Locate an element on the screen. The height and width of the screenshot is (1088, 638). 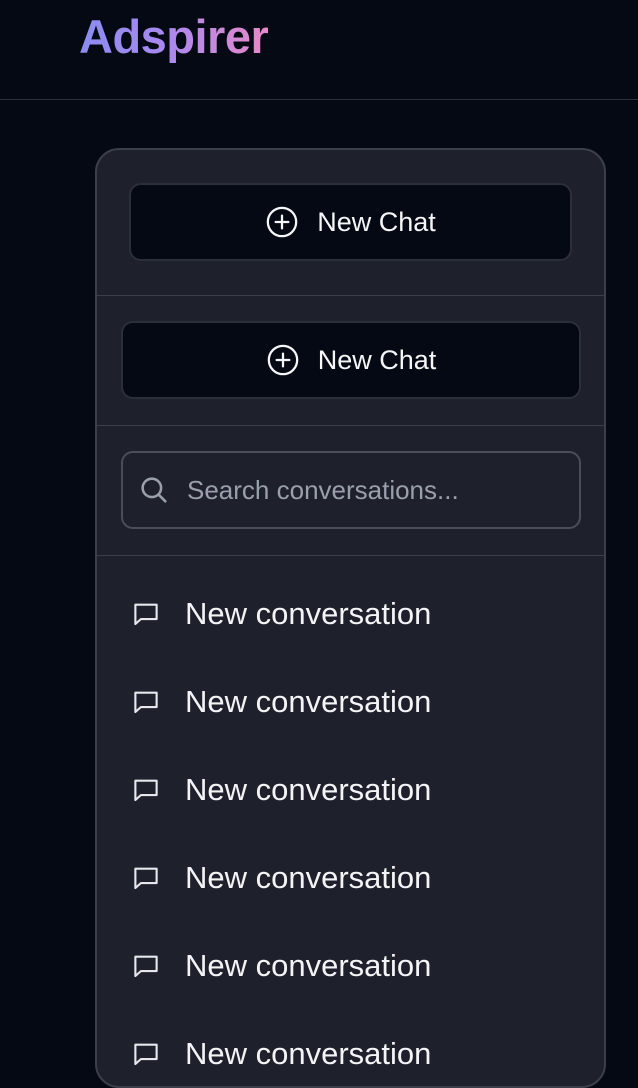
search-input is located at coordinates (383, 490).